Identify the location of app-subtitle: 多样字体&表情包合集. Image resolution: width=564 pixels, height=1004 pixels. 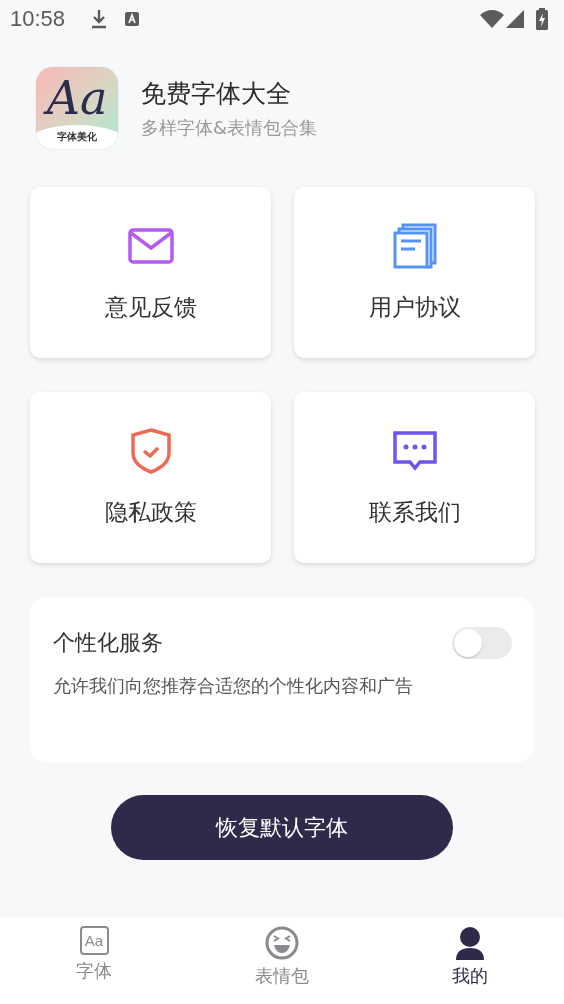
(229, 127).